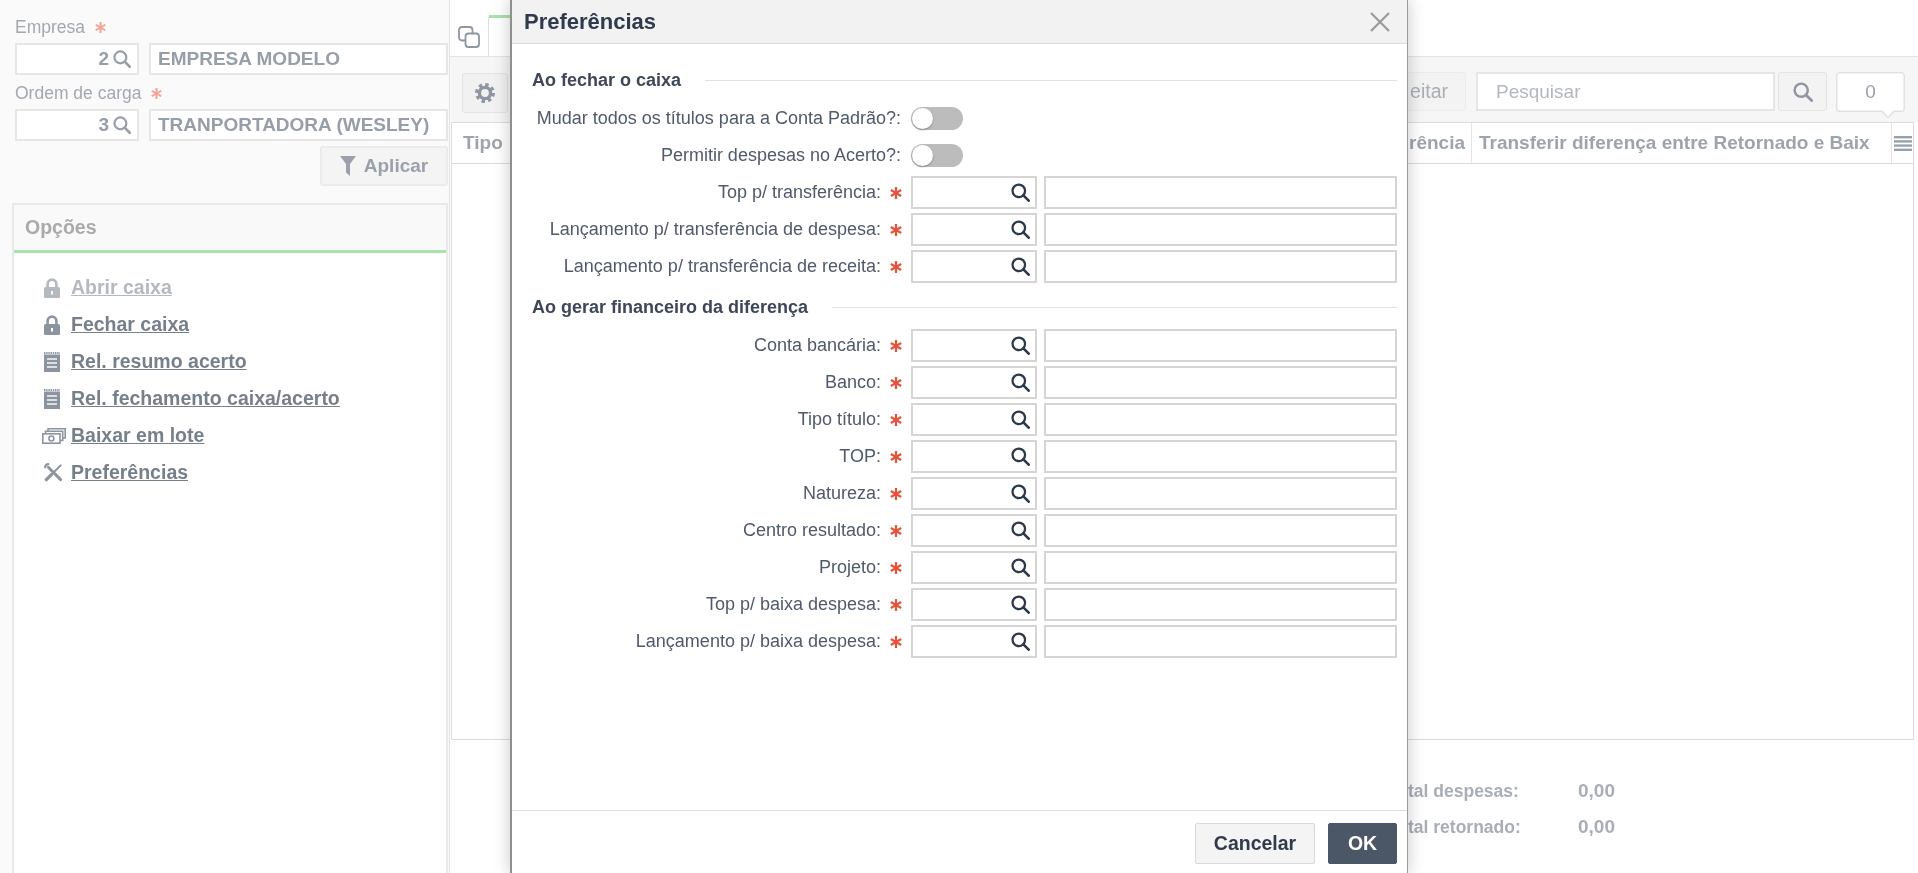 This screenshot has width=1918, height=873. Describe the element at coordinates (715, 229) in the screenshot. I see `field-label: Lançamento p/ transferência de despesa:` at that location.